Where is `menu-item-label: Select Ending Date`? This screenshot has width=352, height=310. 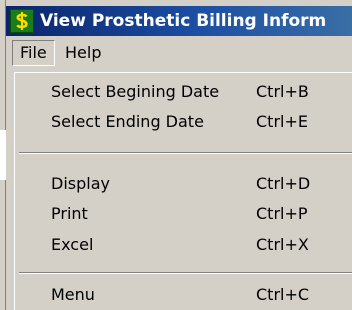
menu-item-label: Select Ending Date is located at coordinates (127, 121).